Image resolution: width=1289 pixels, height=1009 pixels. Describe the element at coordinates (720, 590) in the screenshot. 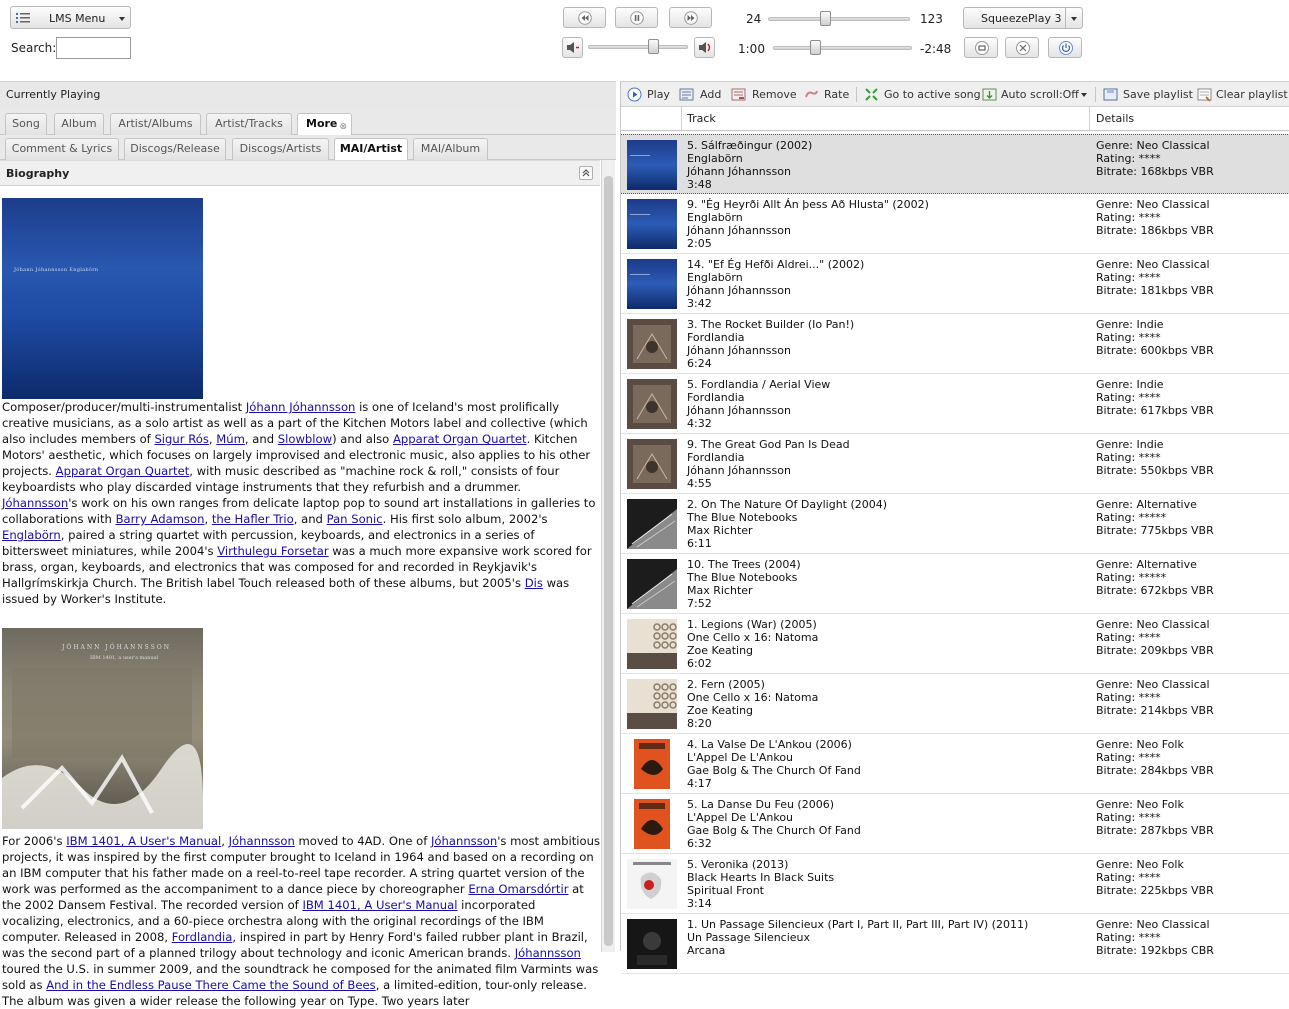

I see `track-artist: Max Richter` at that location.